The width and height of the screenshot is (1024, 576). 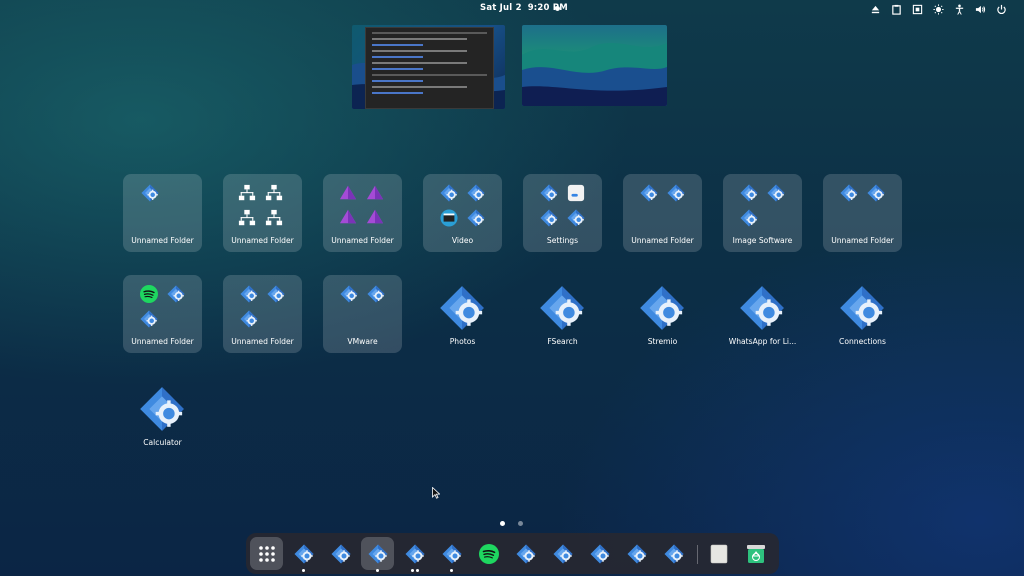 I want to click on eject-icon, so click(x=875, y=9).